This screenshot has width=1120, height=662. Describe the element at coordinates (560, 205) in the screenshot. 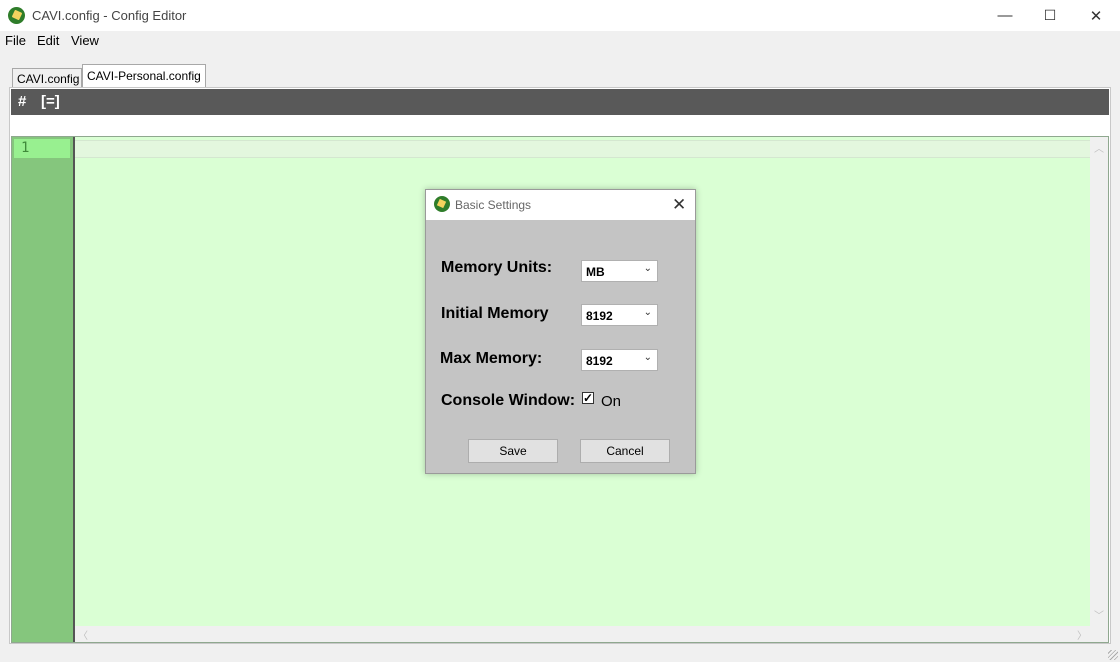

I see `dialog-title-bar: Basic Settings ✕` at that location.